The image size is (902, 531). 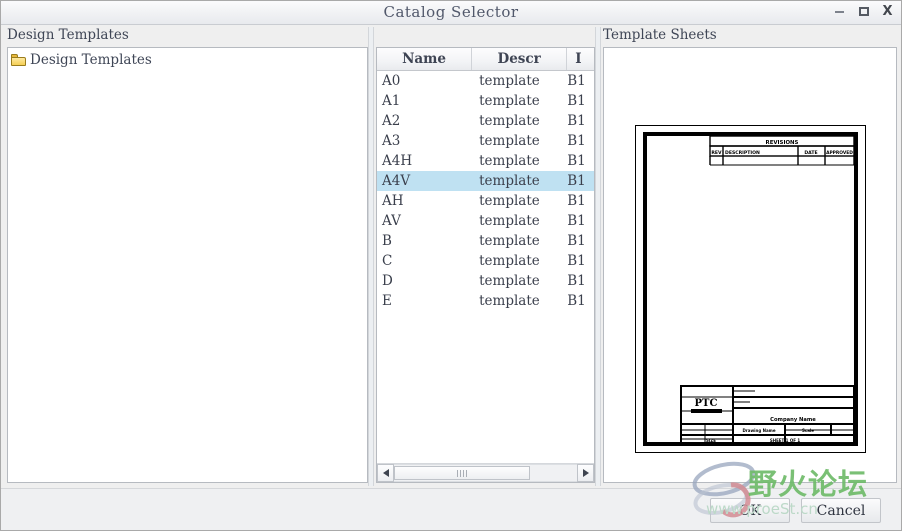 I want to click on svg-text: Company Name, so click(x=793, y=420).